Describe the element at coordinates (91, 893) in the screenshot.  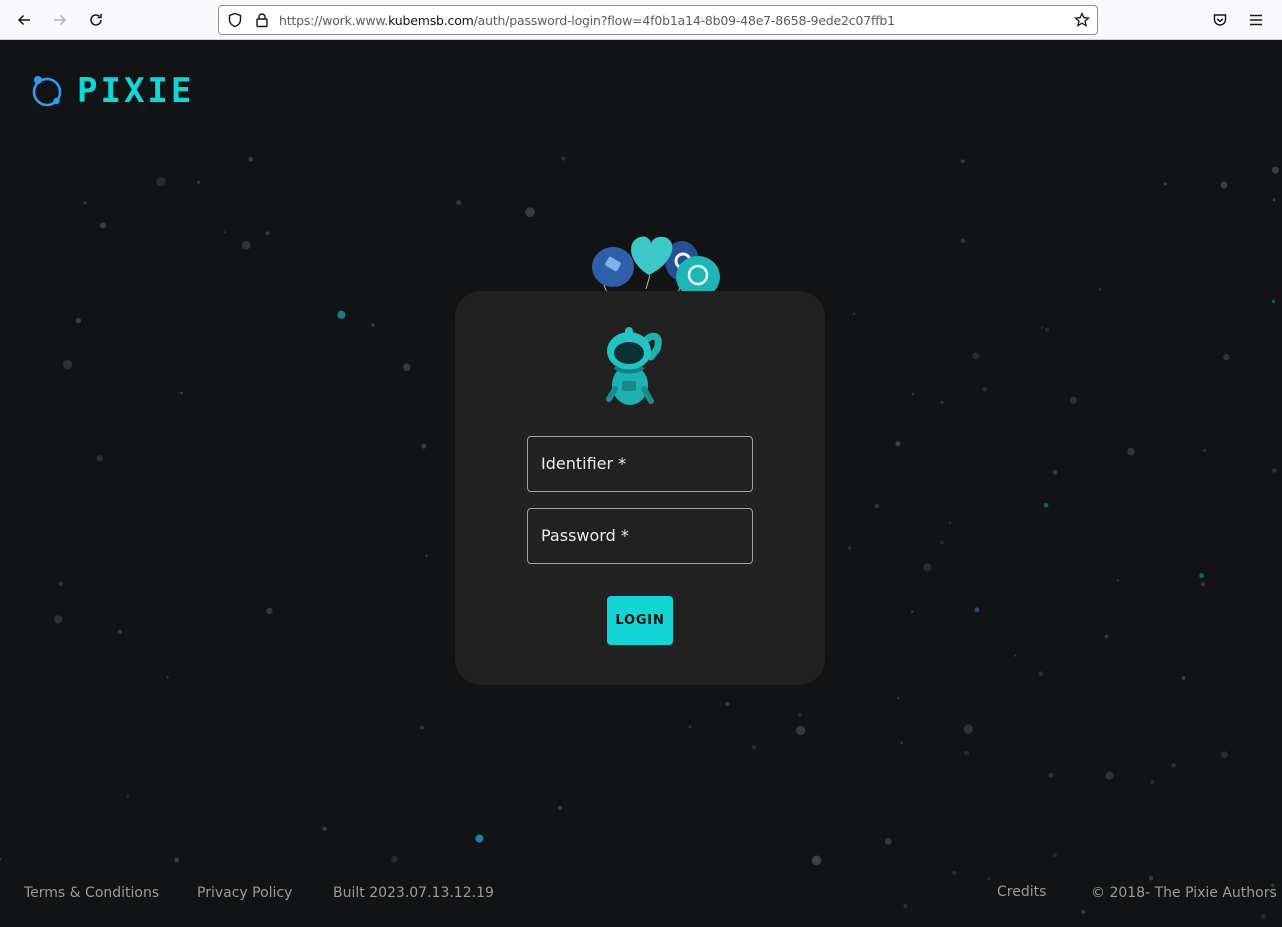
I see `terms-link: Terms & Conditions` at that location.